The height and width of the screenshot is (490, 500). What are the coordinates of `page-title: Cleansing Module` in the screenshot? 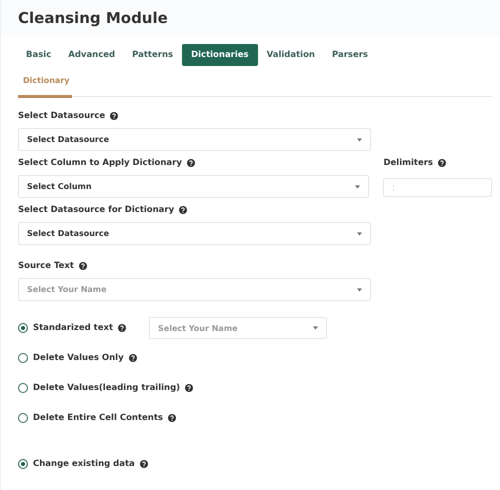 It's located at (93, 18).